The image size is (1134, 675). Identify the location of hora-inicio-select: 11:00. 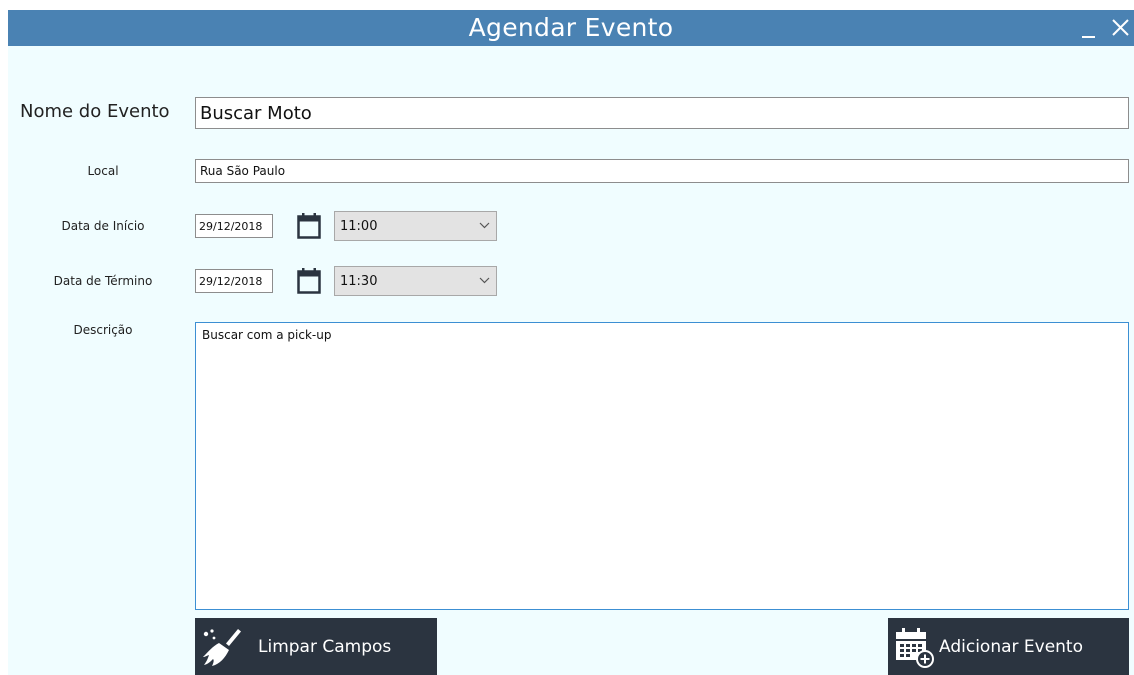
(415, 226).